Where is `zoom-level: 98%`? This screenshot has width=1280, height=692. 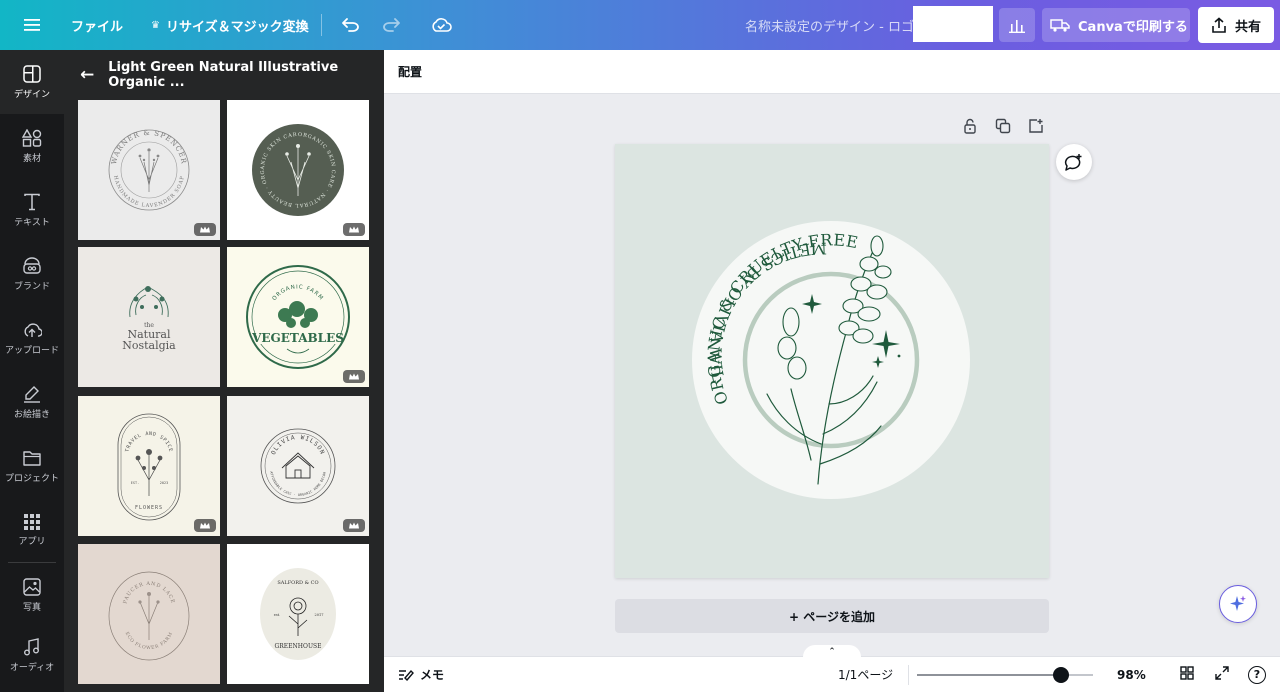
zoom-level: 98% is located at coordinates (1131, 675).